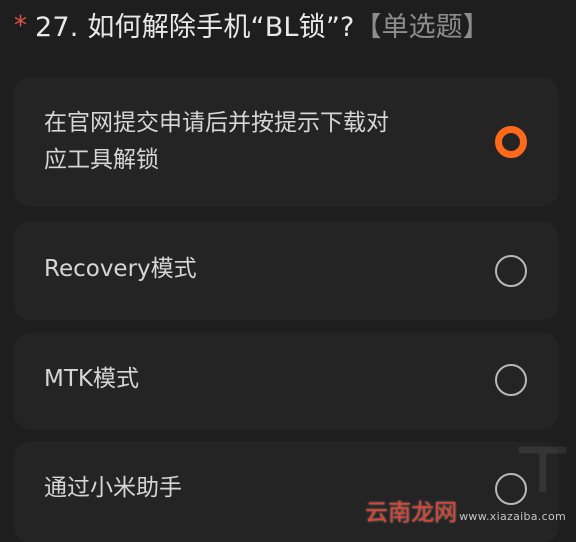  Describe the element at coordinates (20, 26) in the screenshot. I see `required-marker: *` at that location.